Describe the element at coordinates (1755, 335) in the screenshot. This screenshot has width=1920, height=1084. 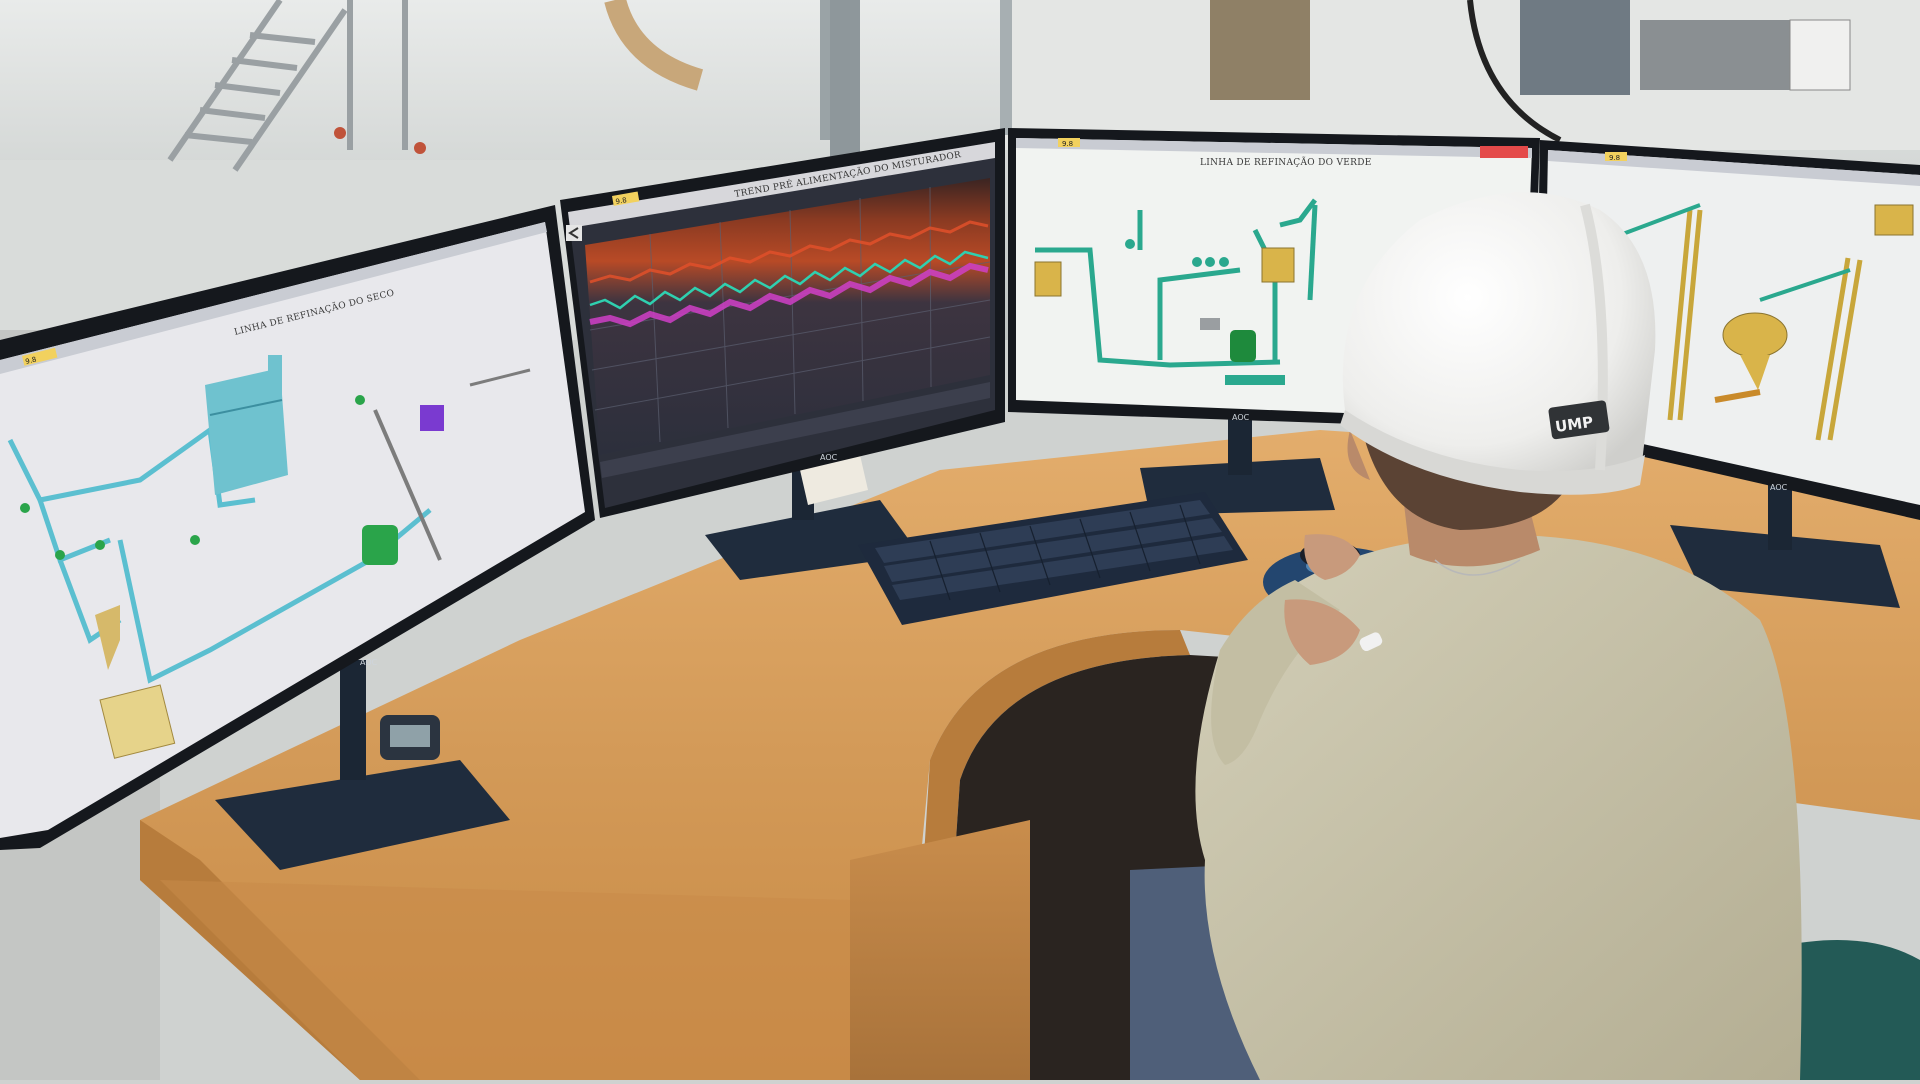
I see `vessel` at that location.